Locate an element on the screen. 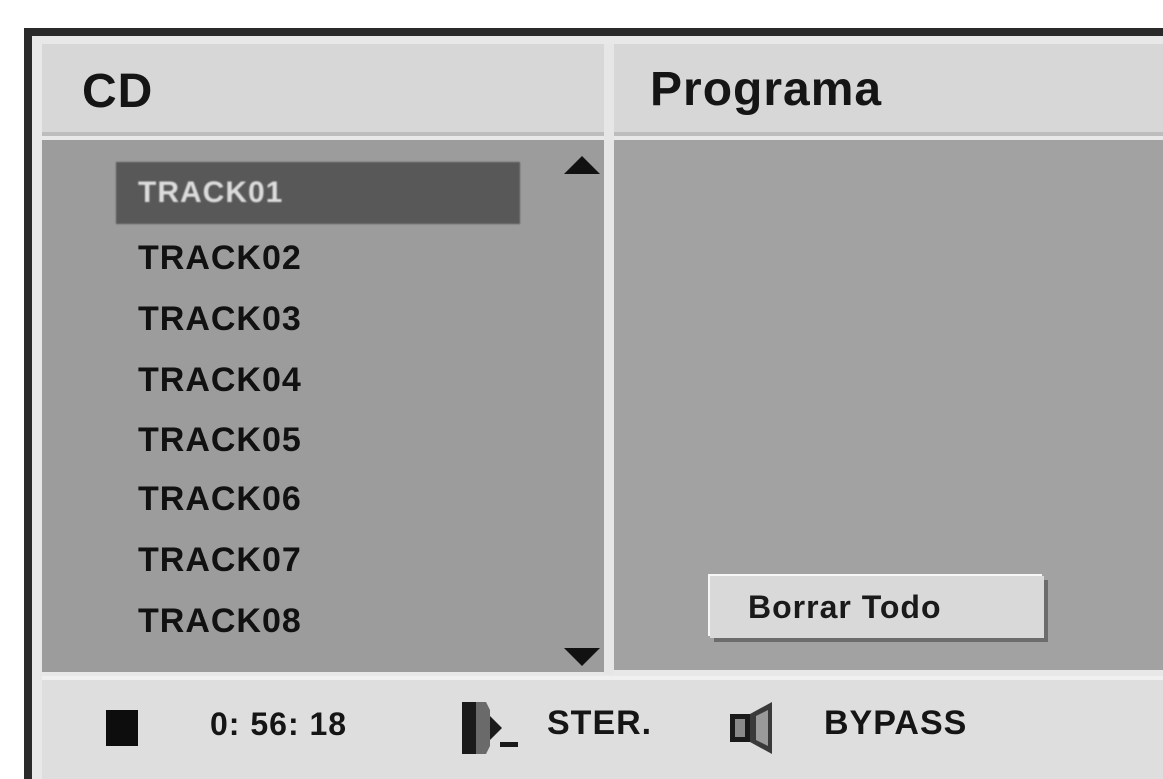 The height and width of the screenshot is (779, 1163). scroll-down-arrow-icon is located at coordinates (582, 657).